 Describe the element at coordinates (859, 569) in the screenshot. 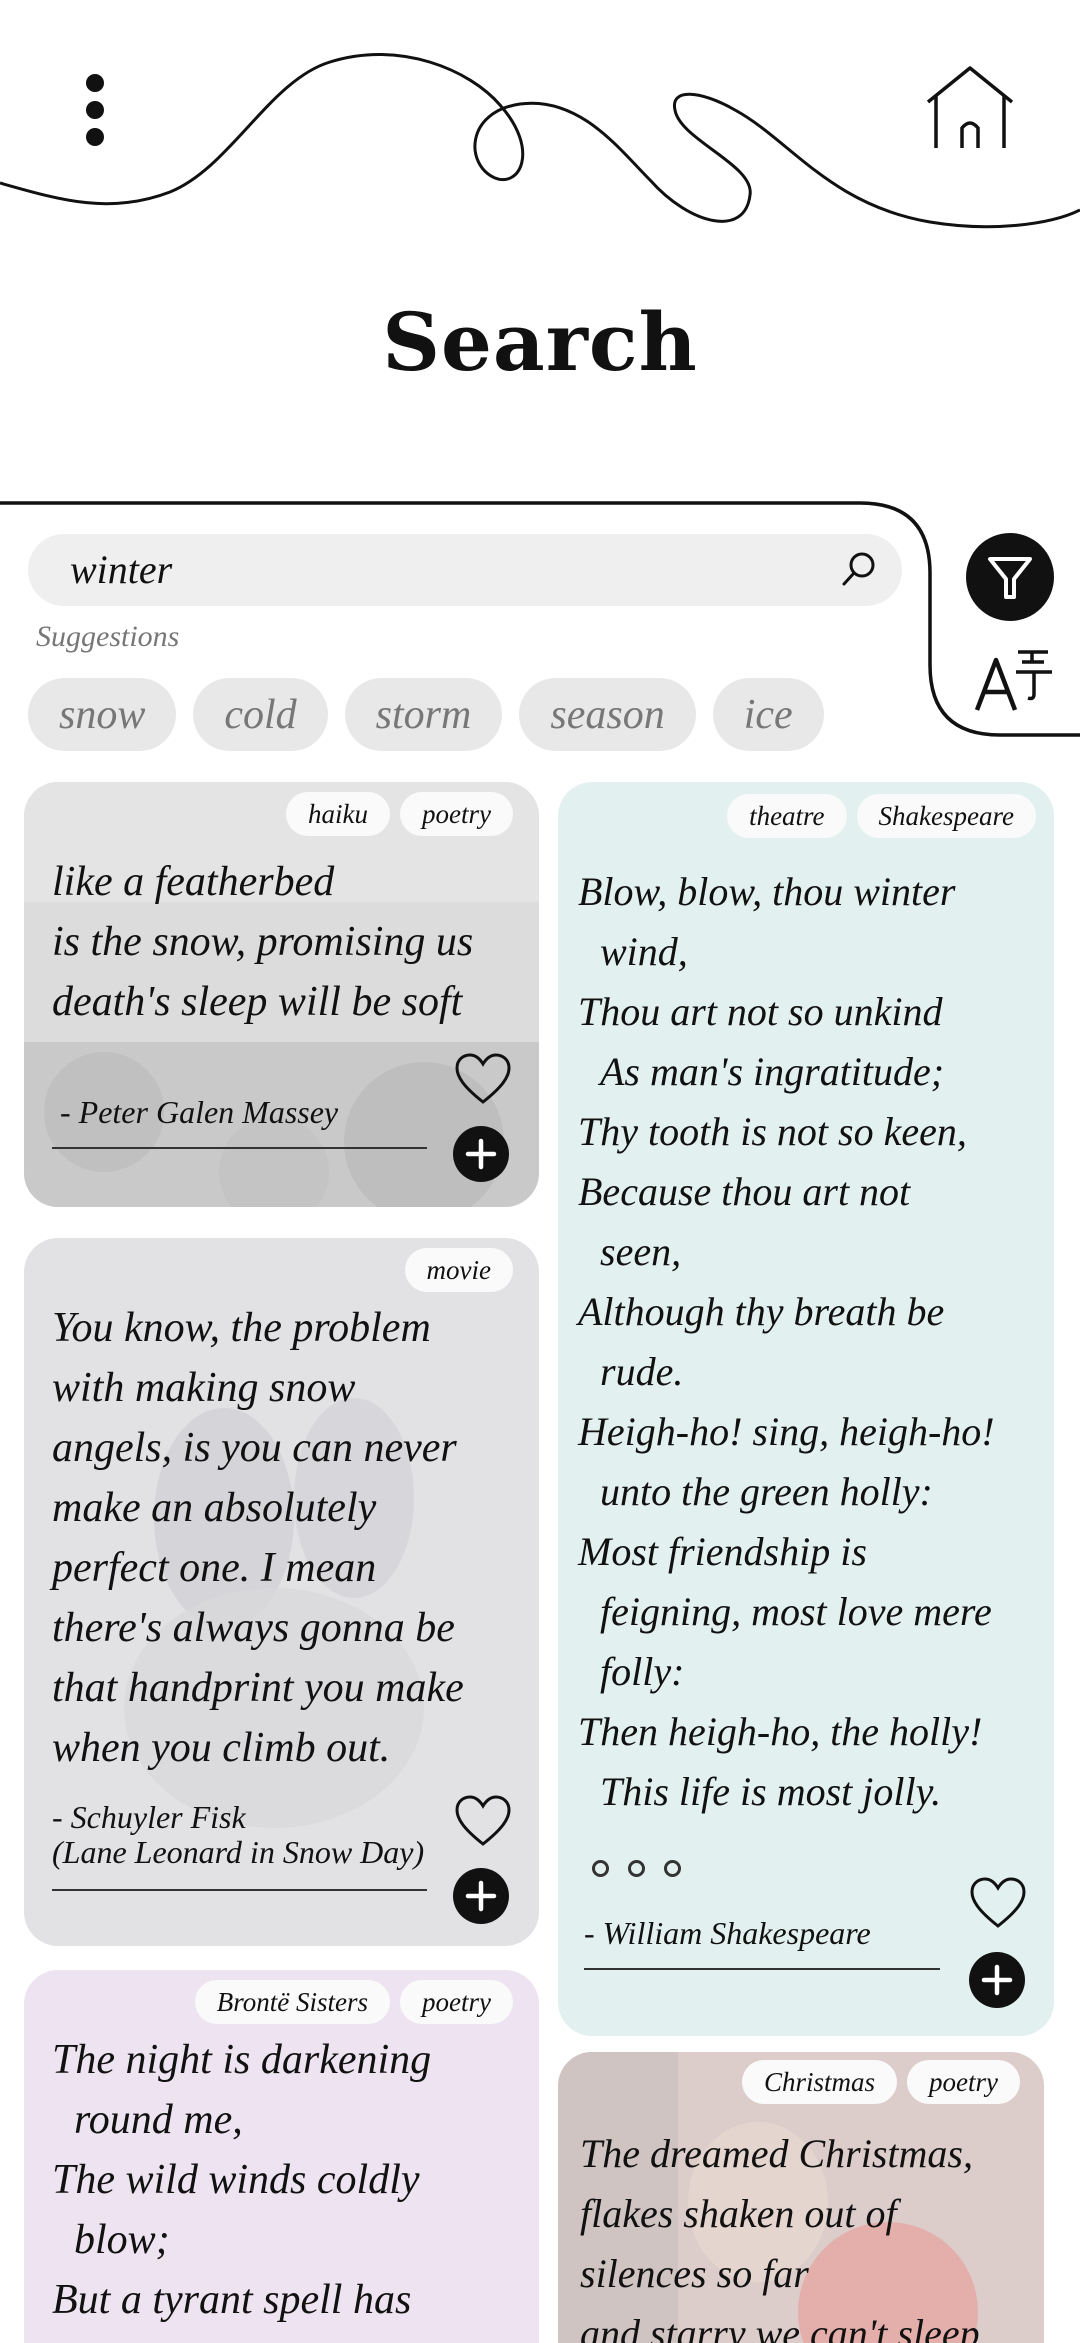

I see `search-icon` at that location.